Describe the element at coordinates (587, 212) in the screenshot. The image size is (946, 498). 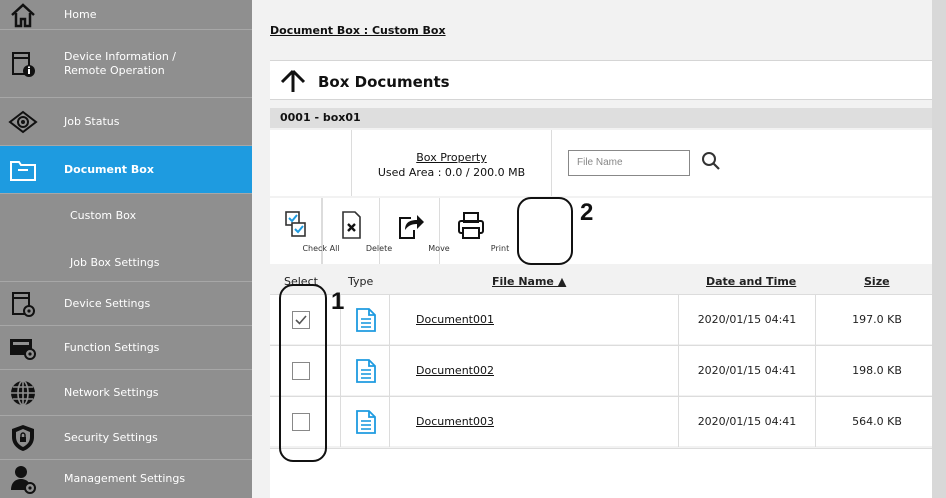
I see `callout-number-2: 2` at that location.